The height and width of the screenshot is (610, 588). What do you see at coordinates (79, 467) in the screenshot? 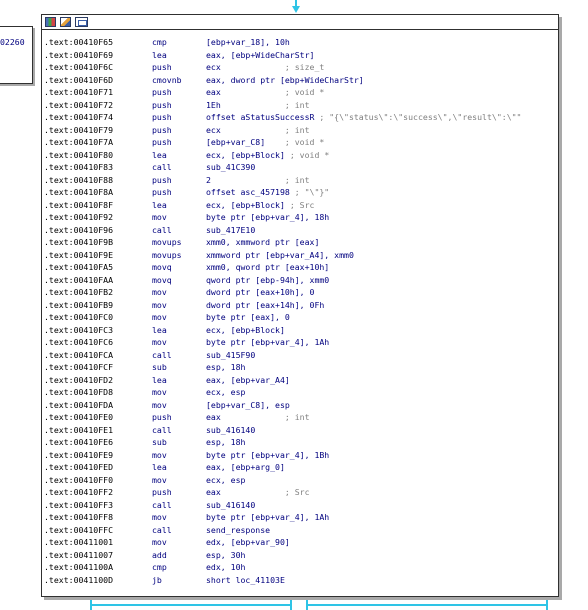
I see `instruction-address: .text:00410FED` at bounding box center [79, 467].